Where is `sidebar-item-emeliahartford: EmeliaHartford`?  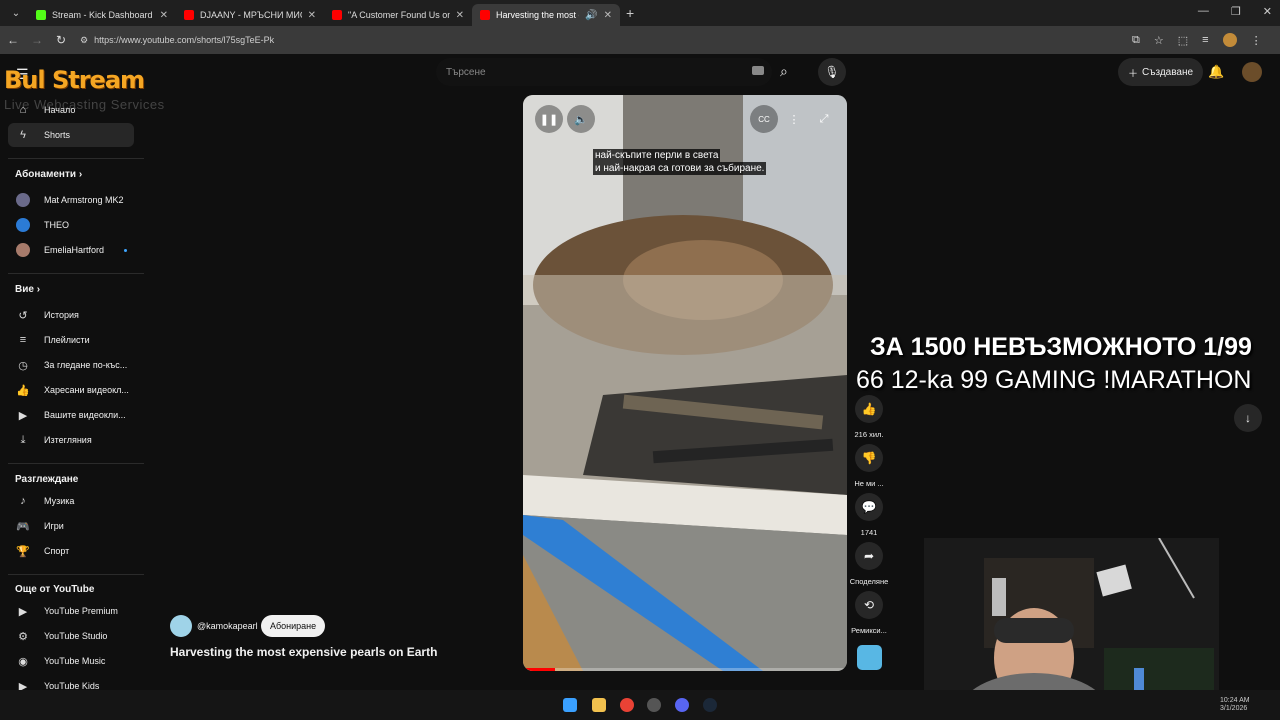
sidebar-item-emeliahartford: EmeliaHartford is located at coordinates (71, 250).